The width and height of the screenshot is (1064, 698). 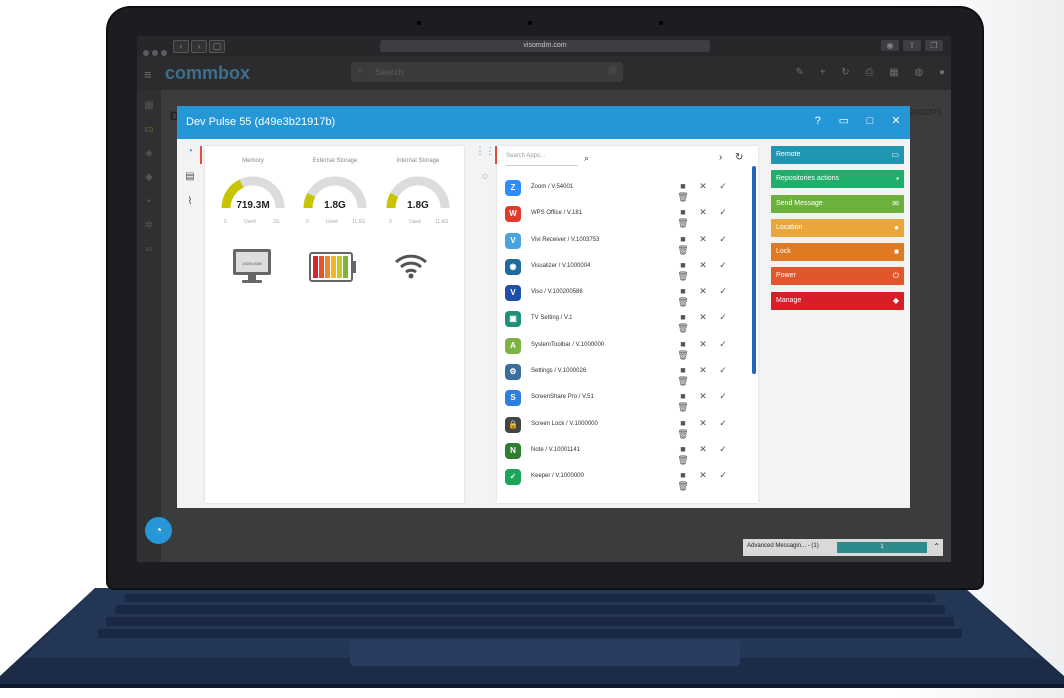 What do you see at coordinates (799, 72) in the screenshot?
I see `plug-icon: ✎` at bounding box center [799, 72].